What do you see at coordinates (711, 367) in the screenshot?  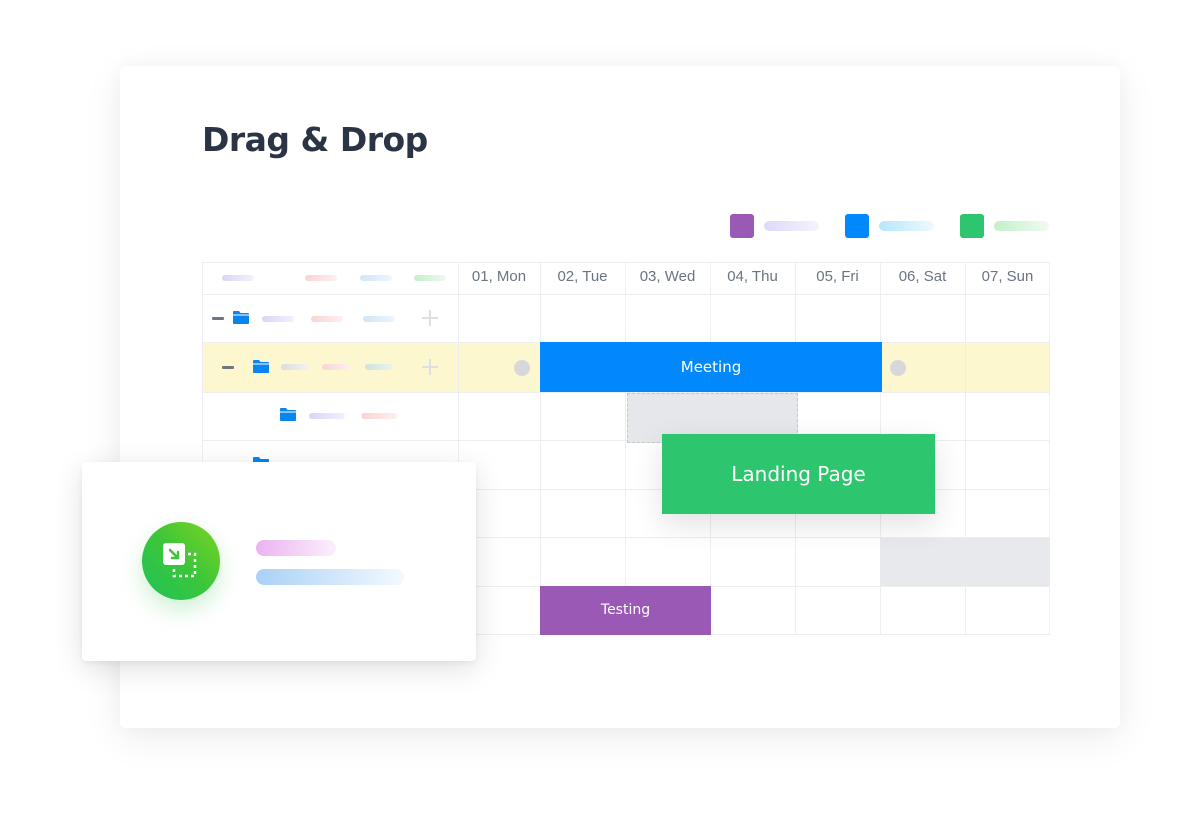 I see `event-meeting: Meeting` at bounding box center [711, 367].